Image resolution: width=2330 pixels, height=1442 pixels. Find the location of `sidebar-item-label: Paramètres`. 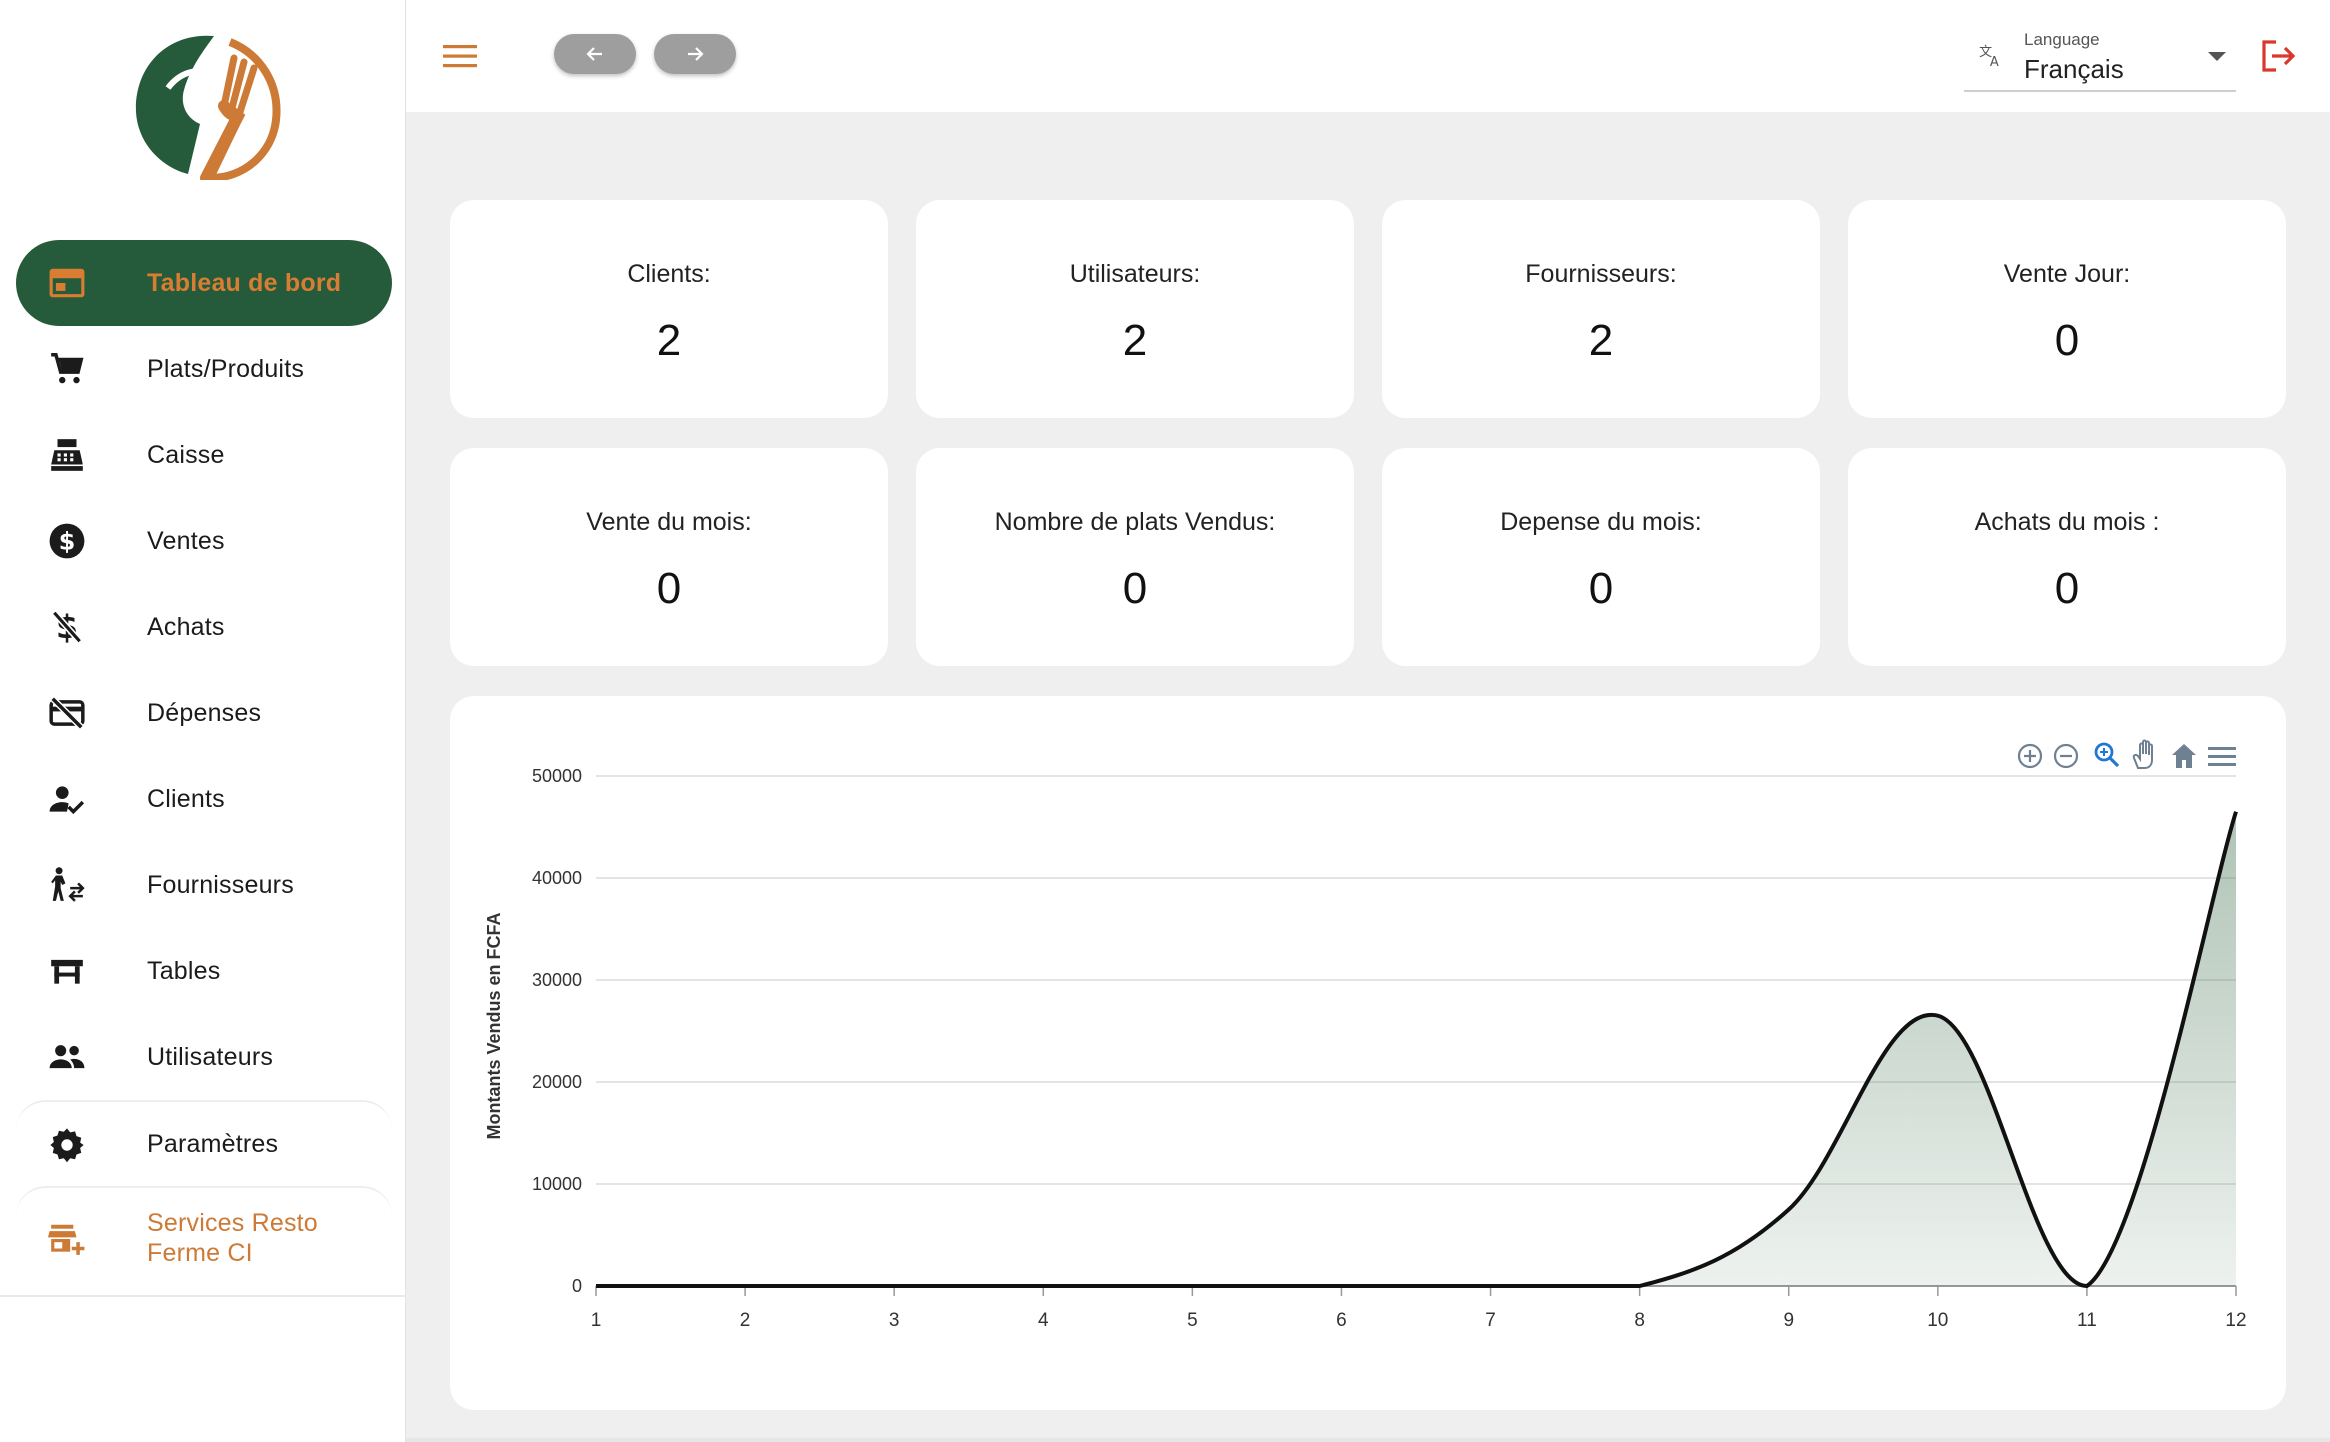

sidebar-item-label: Paramètres is located at coordinates (213, 1143).